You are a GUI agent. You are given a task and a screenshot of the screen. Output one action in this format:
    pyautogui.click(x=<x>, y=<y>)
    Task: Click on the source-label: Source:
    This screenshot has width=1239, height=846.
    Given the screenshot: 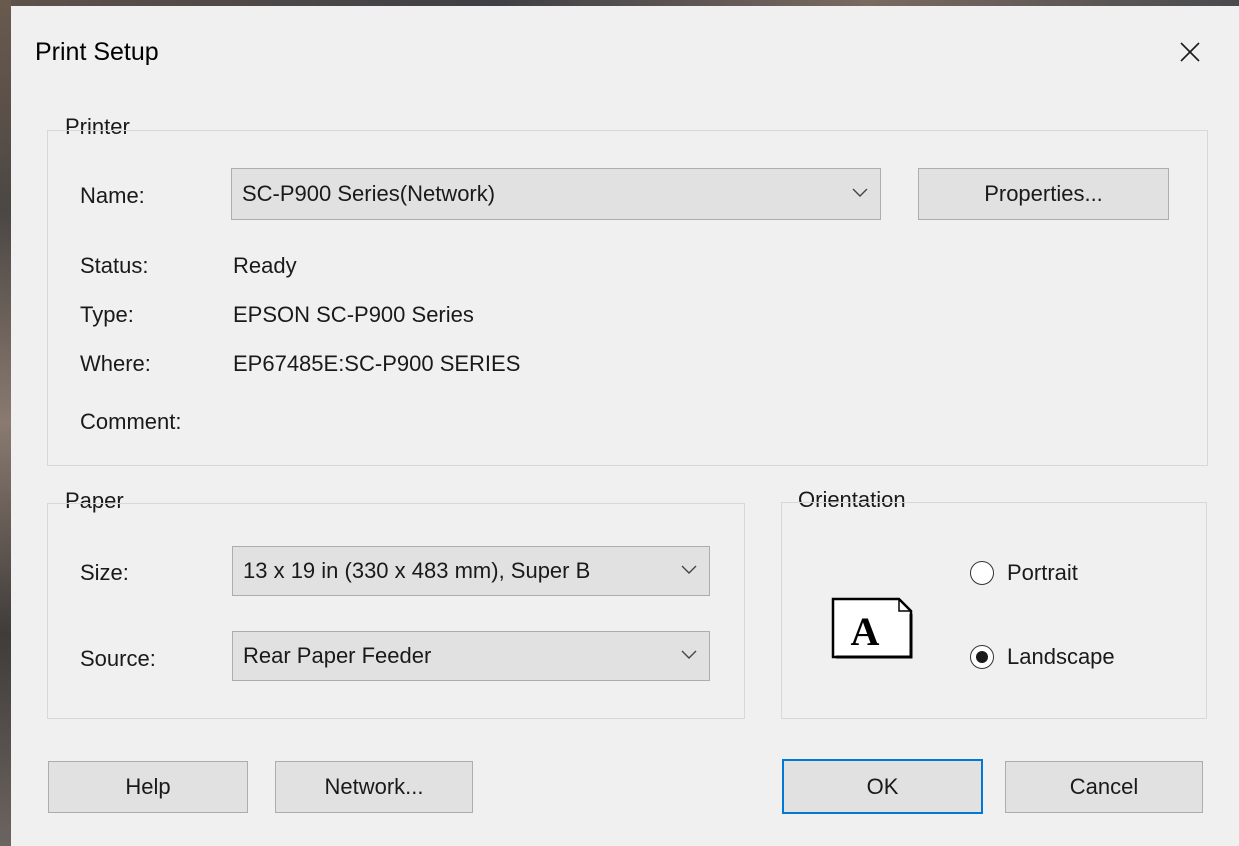 What is the action you would take?
    pyautogui.click(x=118, y=658)
    